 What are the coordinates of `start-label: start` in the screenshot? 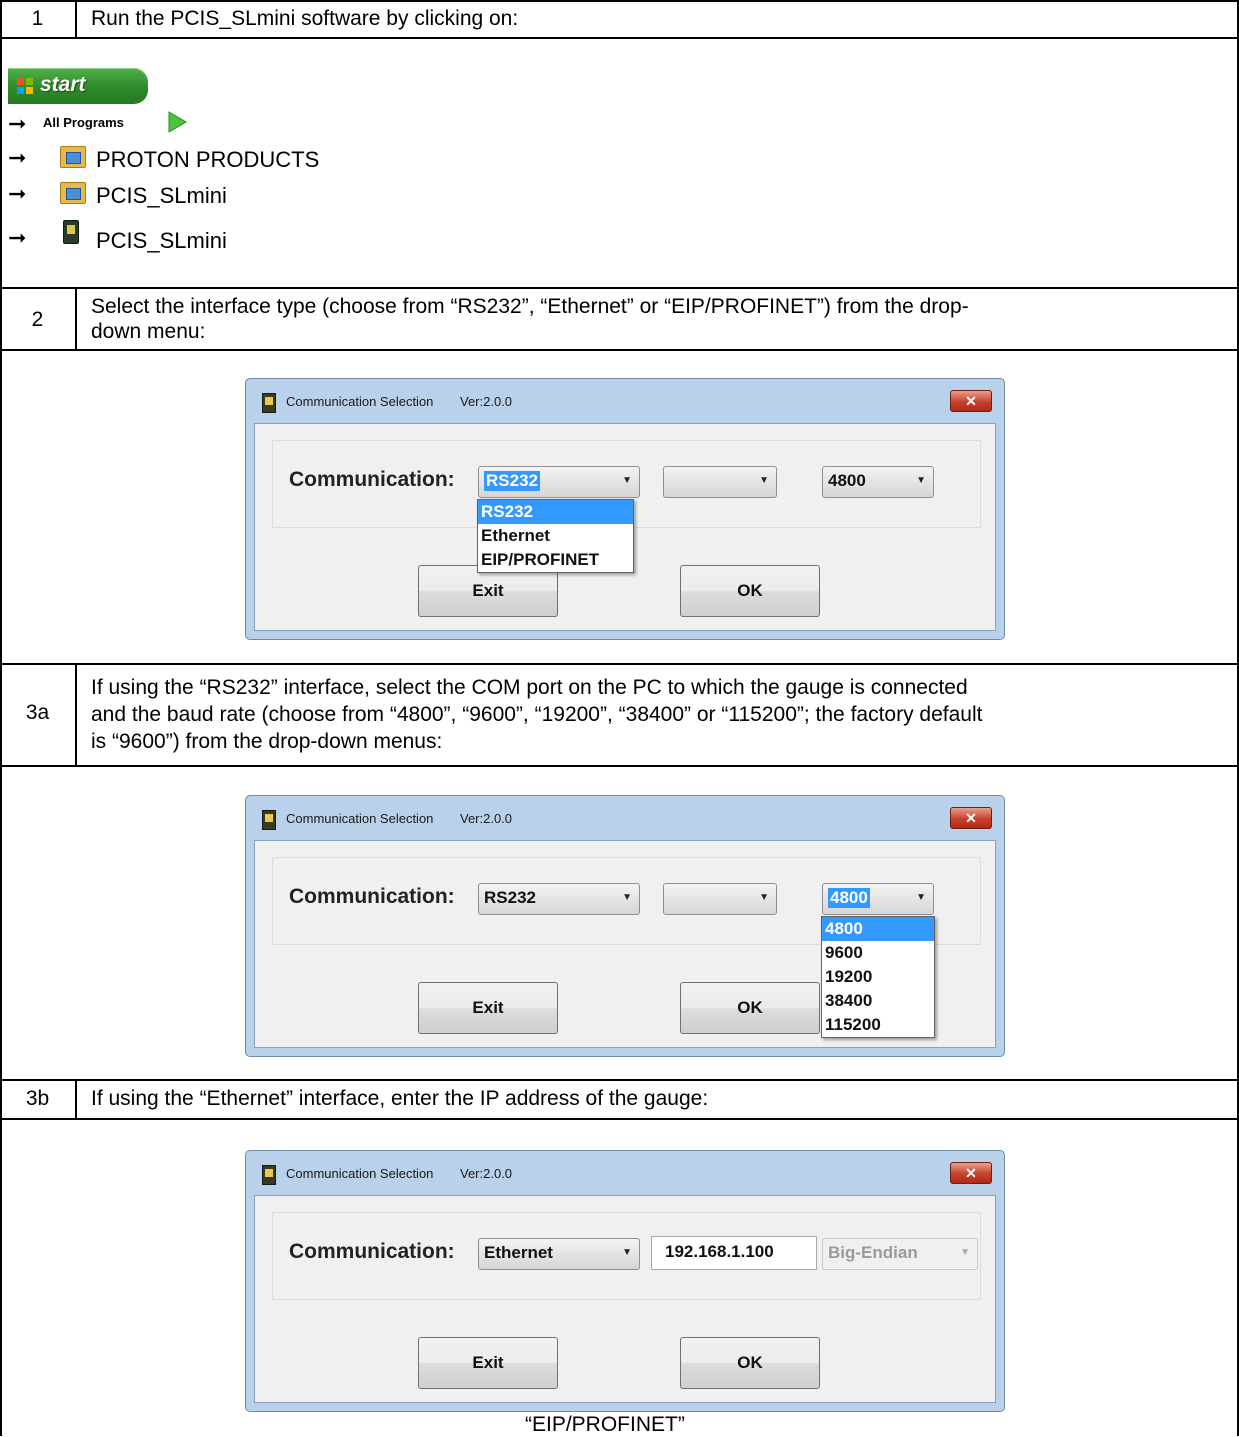 It's located at (63, 84).